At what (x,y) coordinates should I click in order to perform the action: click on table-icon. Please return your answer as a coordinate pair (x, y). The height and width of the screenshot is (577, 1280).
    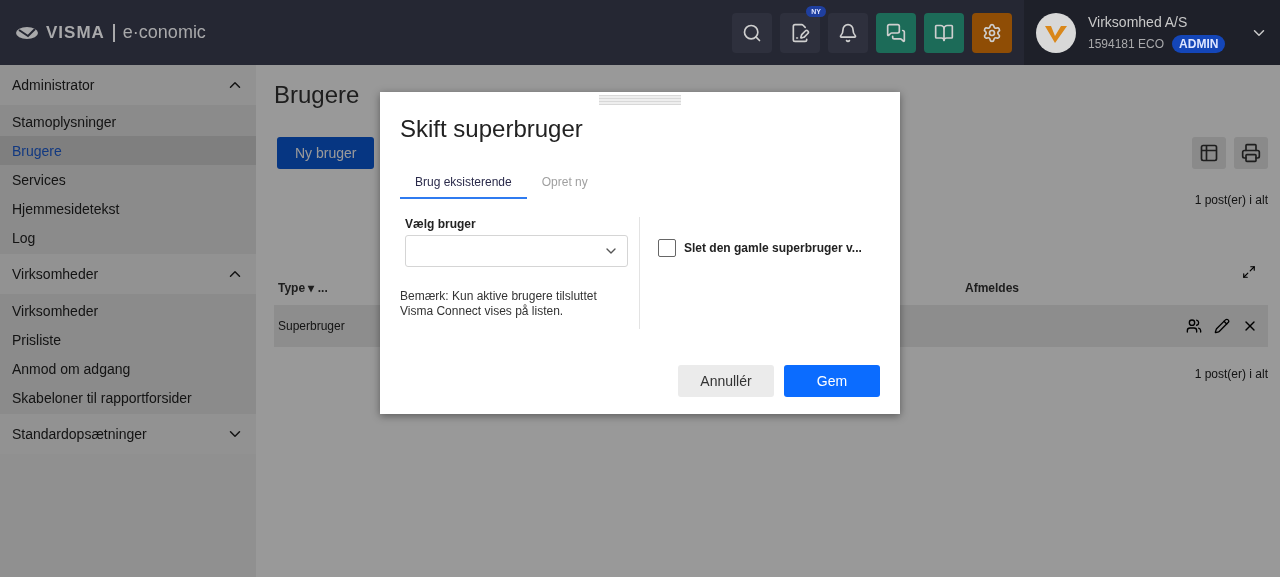
    Looking at the image, I should click on (1209, 153).